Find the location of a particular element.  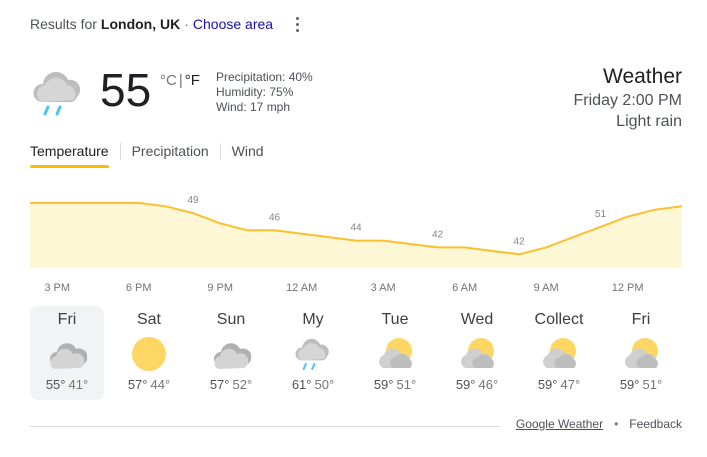

google-weather-link: Google Weather is located at coordinates (559, 424).